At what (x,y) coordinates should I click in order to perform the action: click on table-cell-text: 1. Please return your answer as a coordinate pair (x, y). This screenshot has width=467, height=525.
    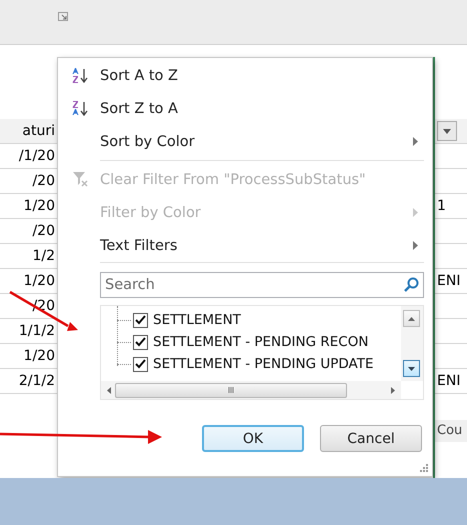
    Looking at the image, I should click on (441, 206).